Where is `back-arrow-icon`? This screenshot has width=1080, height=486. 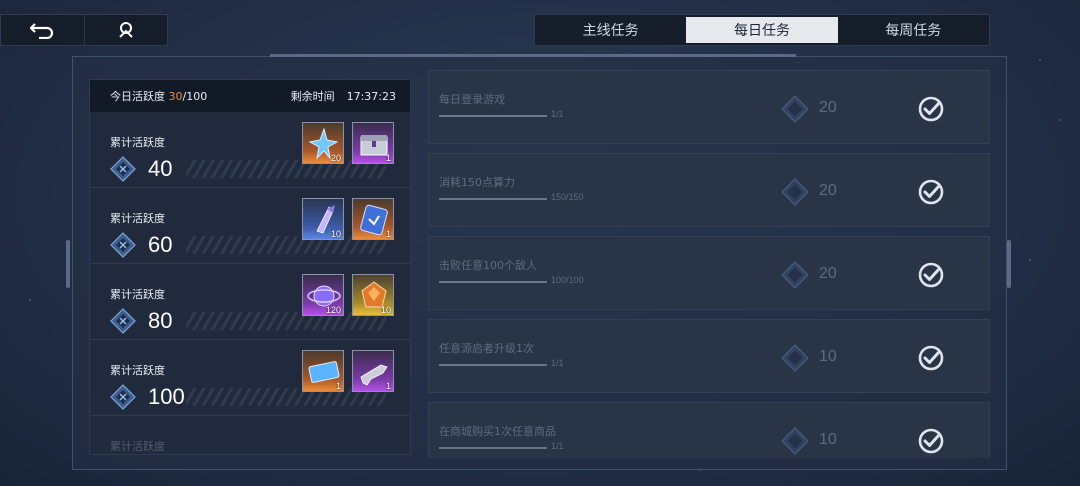
back-arrow-icon is located at coordinates (42, 31).